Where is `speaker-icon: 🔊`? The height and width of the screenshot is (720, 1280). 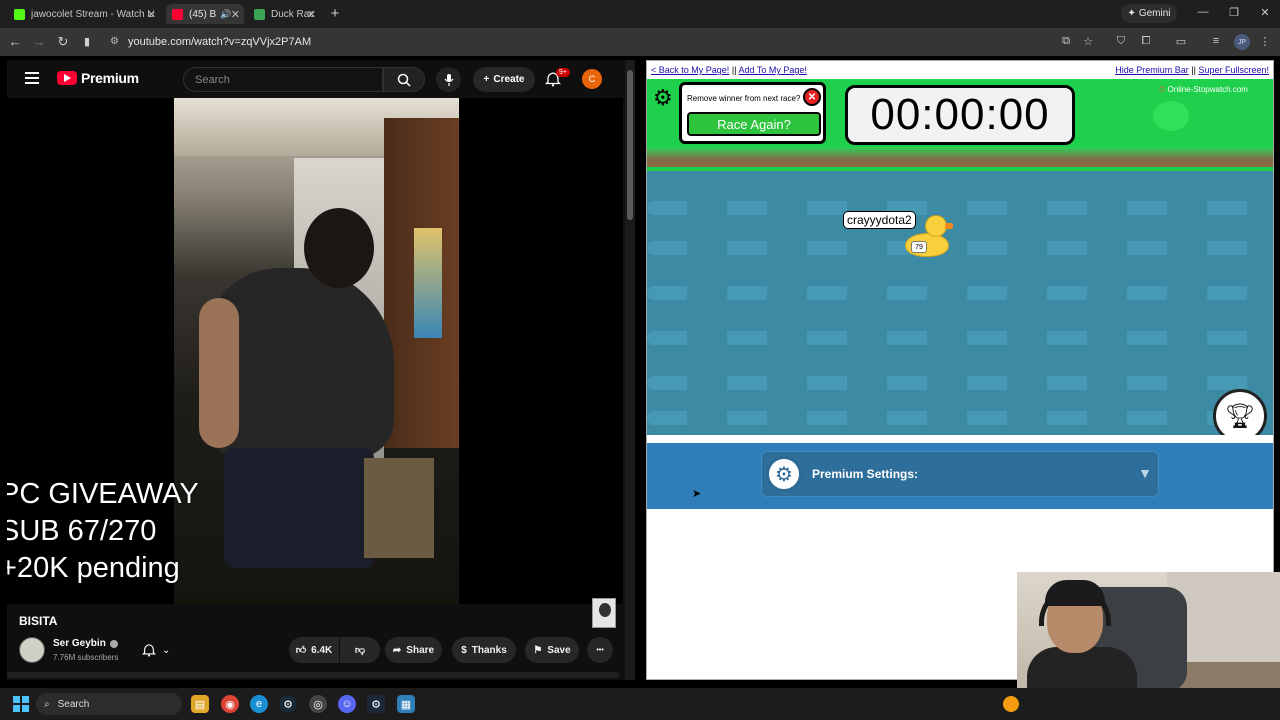 speaker-icon: 🔊 is located at coordinates (225, 14).